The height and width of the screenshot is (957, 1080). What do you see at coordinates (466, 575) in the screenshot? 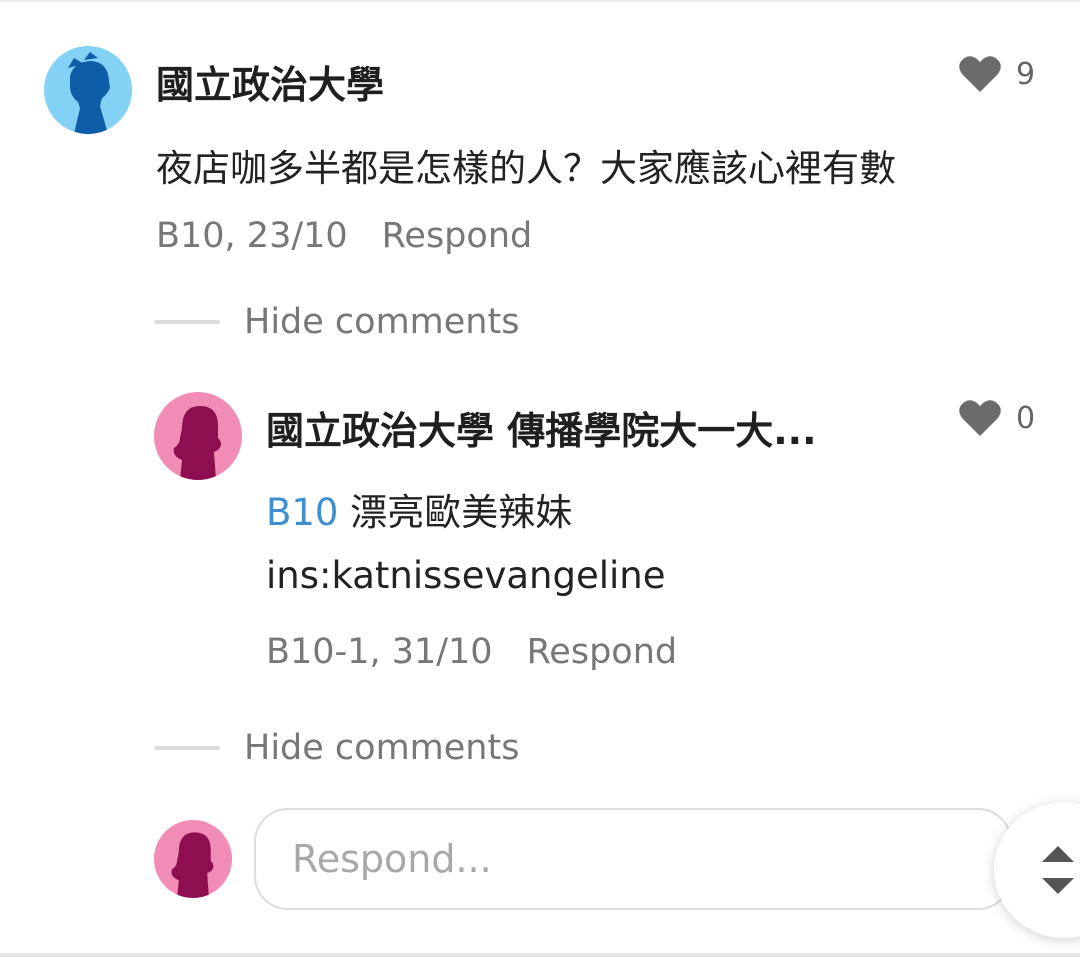
I see `reply-text-line-2: ins:katnissevangeline` at bounding box center [466, 575].